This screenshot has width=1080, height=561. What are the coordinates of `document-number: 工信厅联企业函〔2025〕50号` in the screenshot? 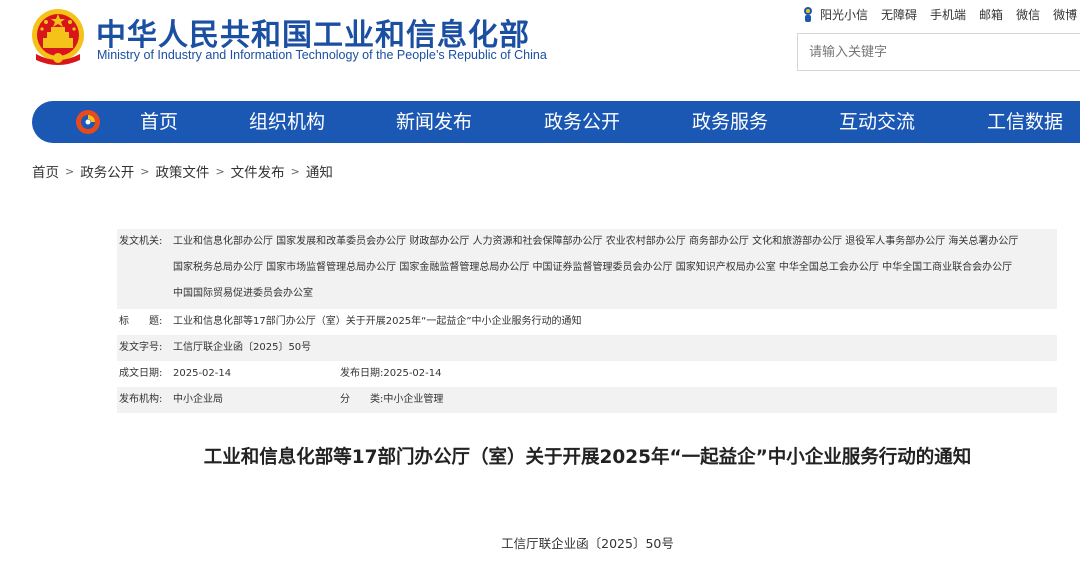 It's located at (587, 543).